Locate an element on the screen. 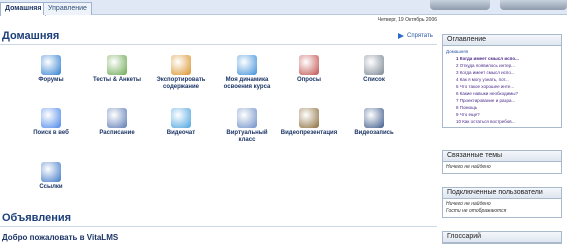 Image resolution: width=567 pixels, height=244 pixels. toc-item: 6 Какие навыки необходимы? is located at coordinates (502, 93).